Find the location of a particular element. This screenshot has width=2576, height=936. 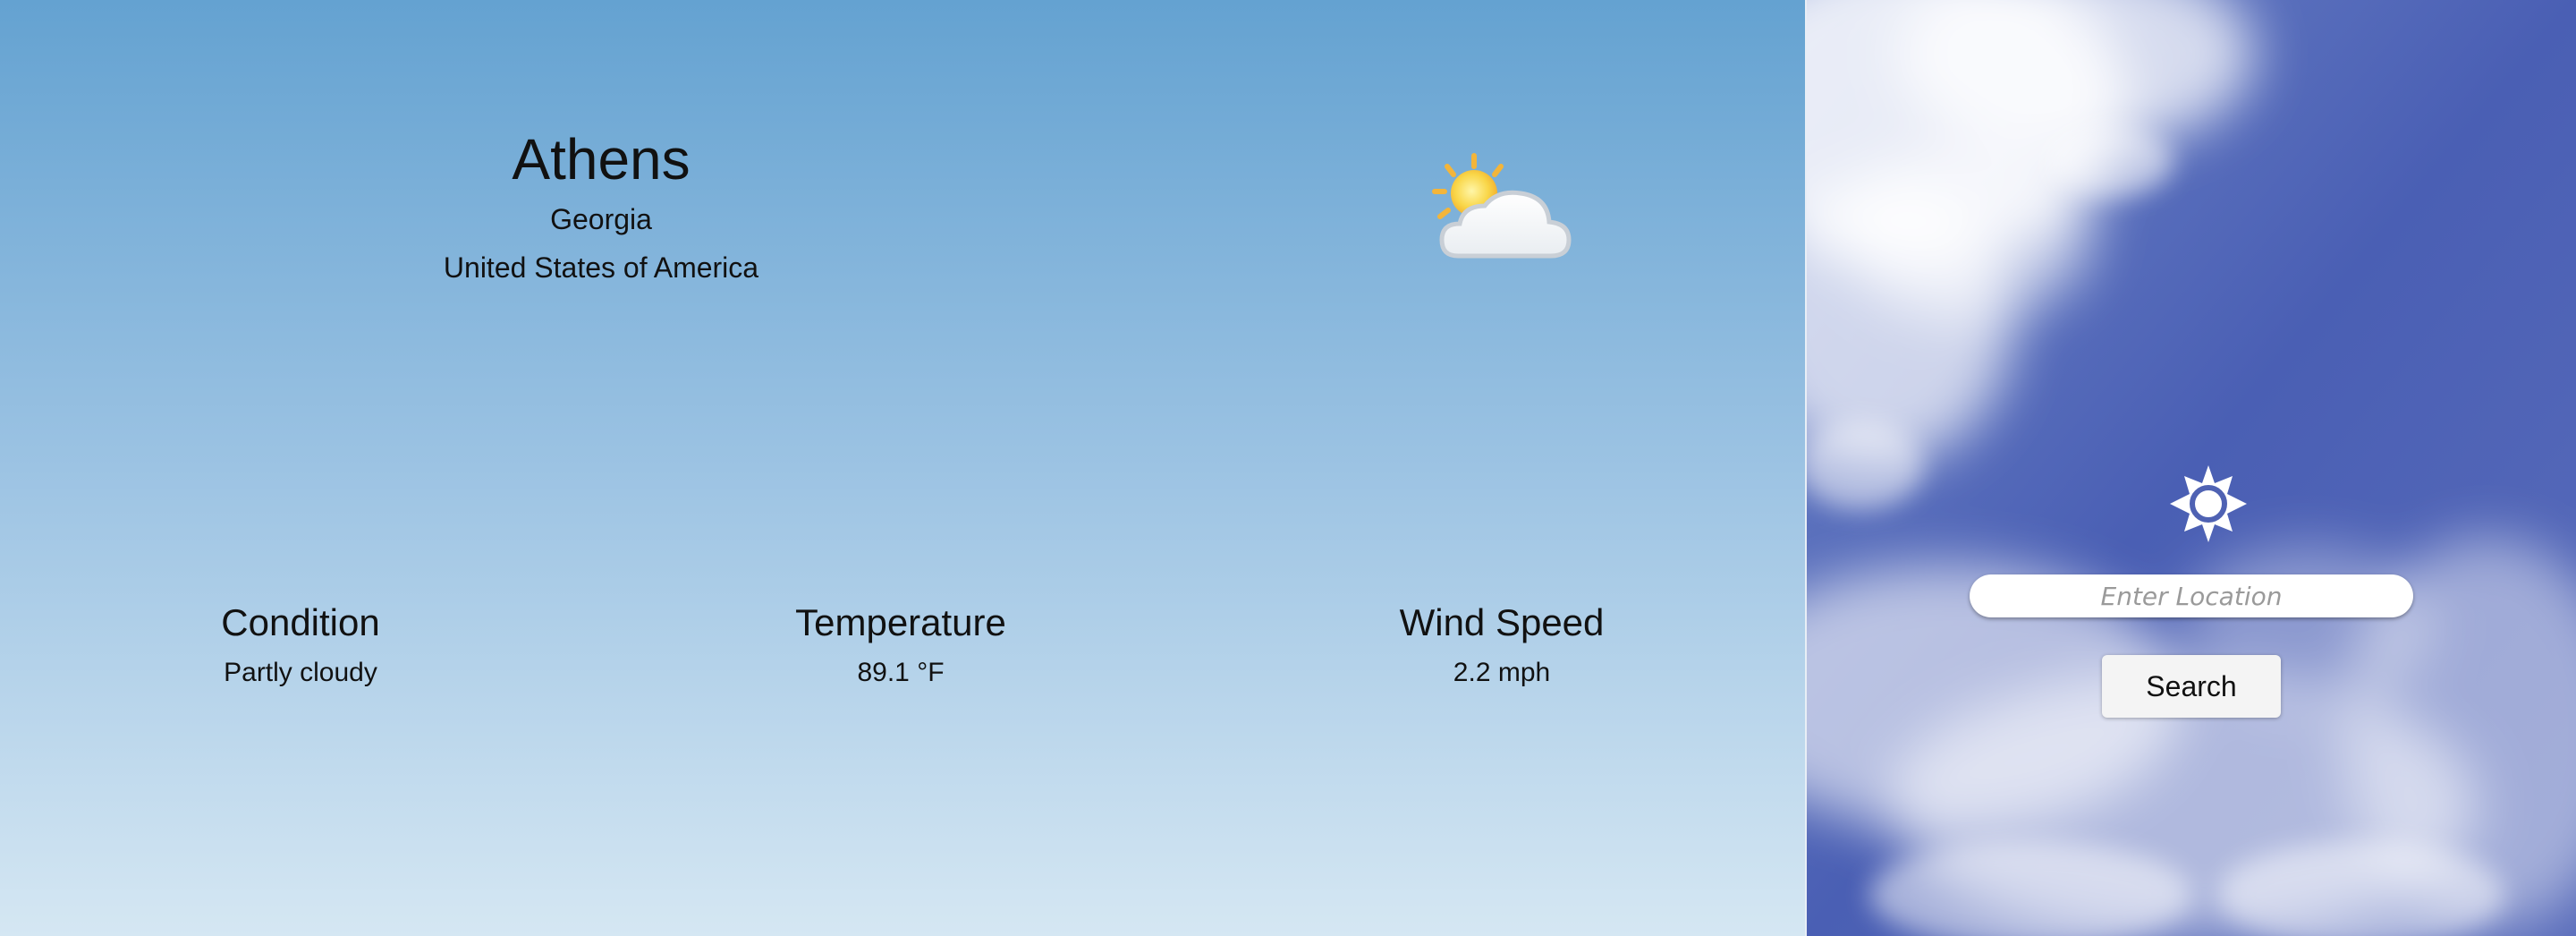

sun-icon is located at coordinates (2208, 504).